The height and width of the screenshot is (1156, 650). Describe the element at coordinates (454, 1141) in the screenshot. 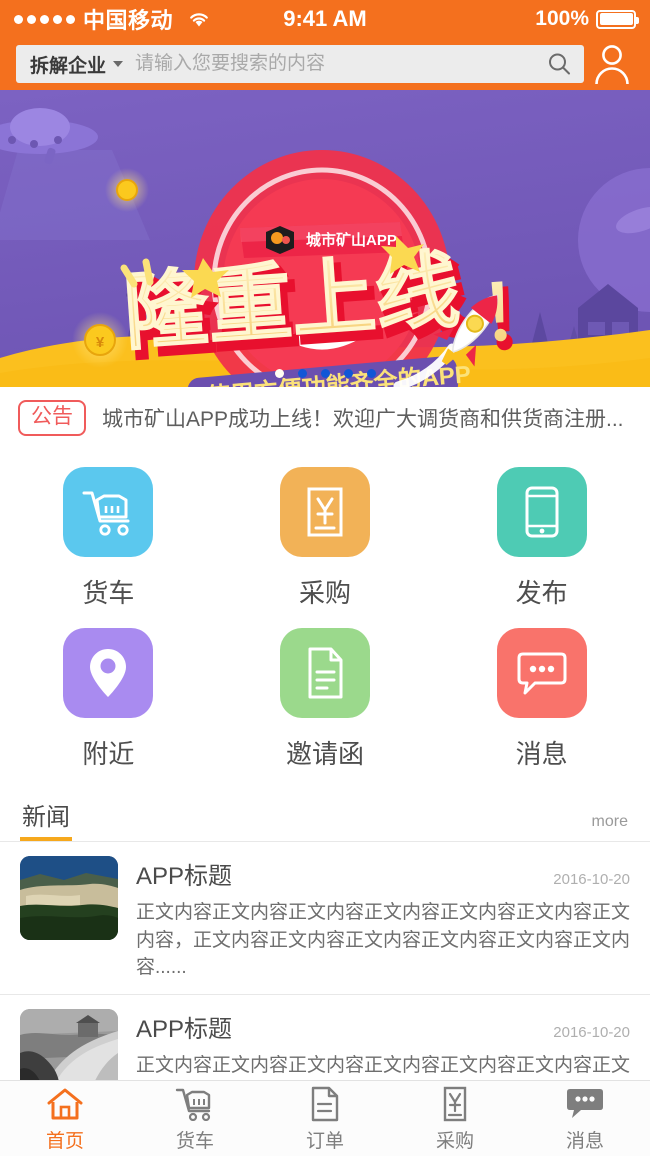

I see `tab-label: 采购` at that location.